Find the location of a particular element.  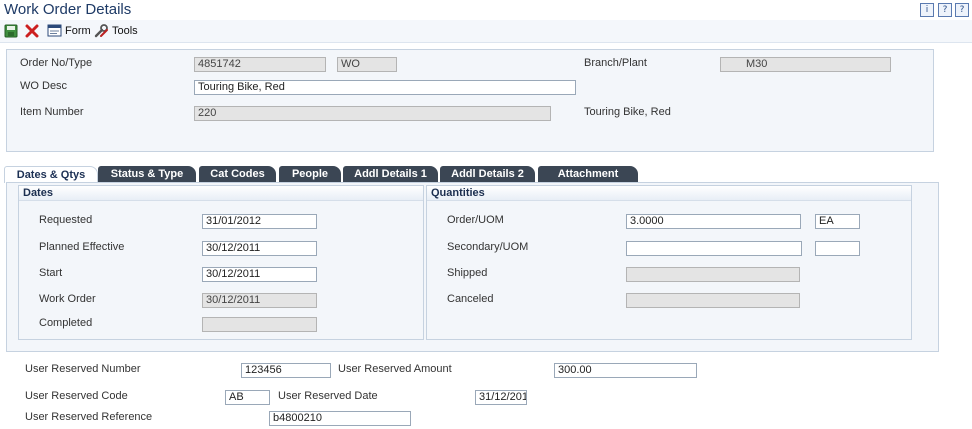

user-reserved-date-input: 31/12/2011 is located at coordinates (501, 397).